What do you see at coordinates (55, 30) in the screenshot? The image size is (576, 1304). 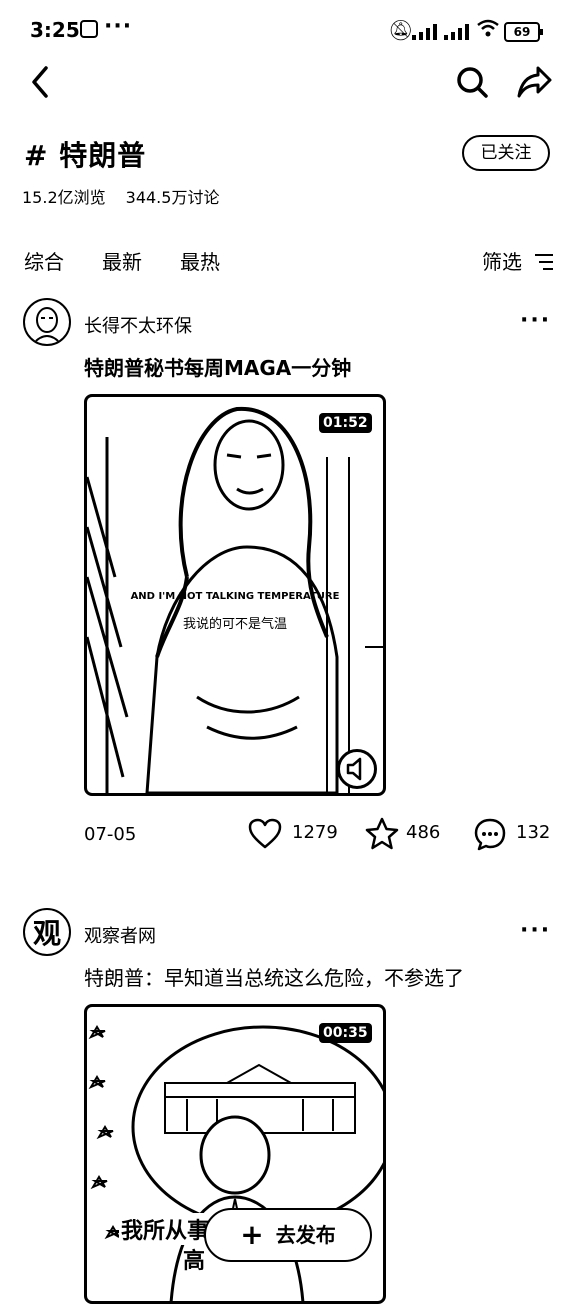 I see `status-time: 3:25` at bounding box center [55, 30].